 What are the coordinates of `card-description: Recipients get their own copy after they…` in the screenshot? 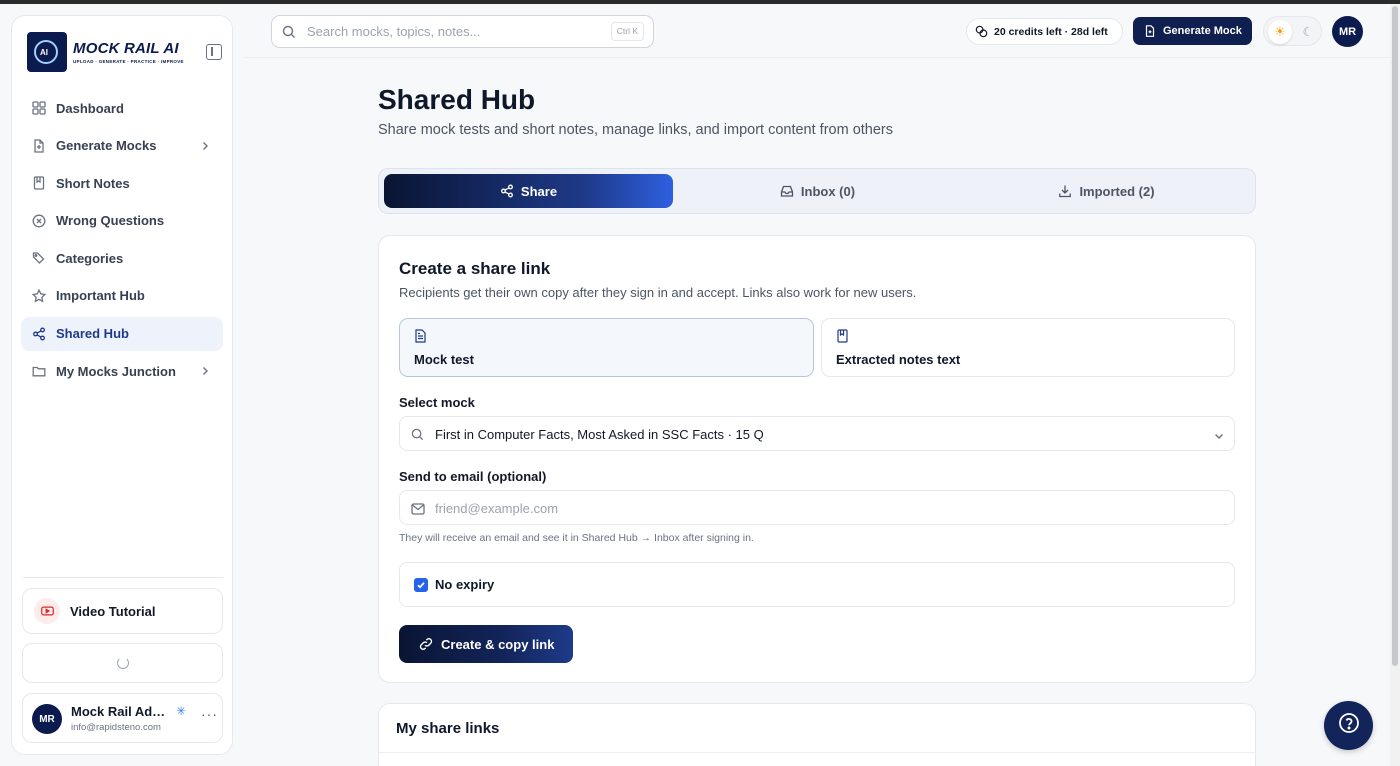 It's located at (658, 292).